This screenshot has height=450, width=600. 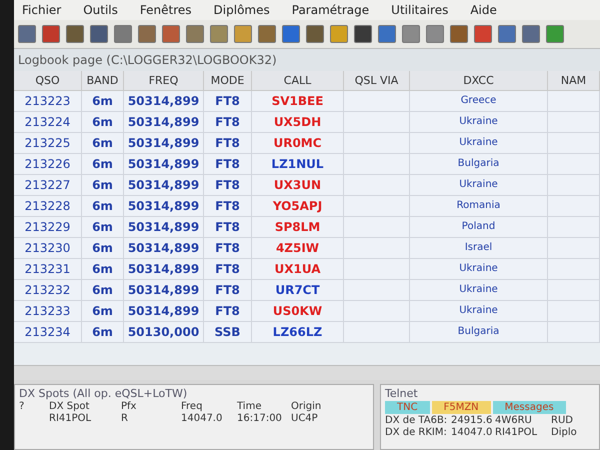 What do you see at coordinates (419, 10) in the screenshot?
I see `menu-item: Utilitaires` at bounding box center [419, 10].